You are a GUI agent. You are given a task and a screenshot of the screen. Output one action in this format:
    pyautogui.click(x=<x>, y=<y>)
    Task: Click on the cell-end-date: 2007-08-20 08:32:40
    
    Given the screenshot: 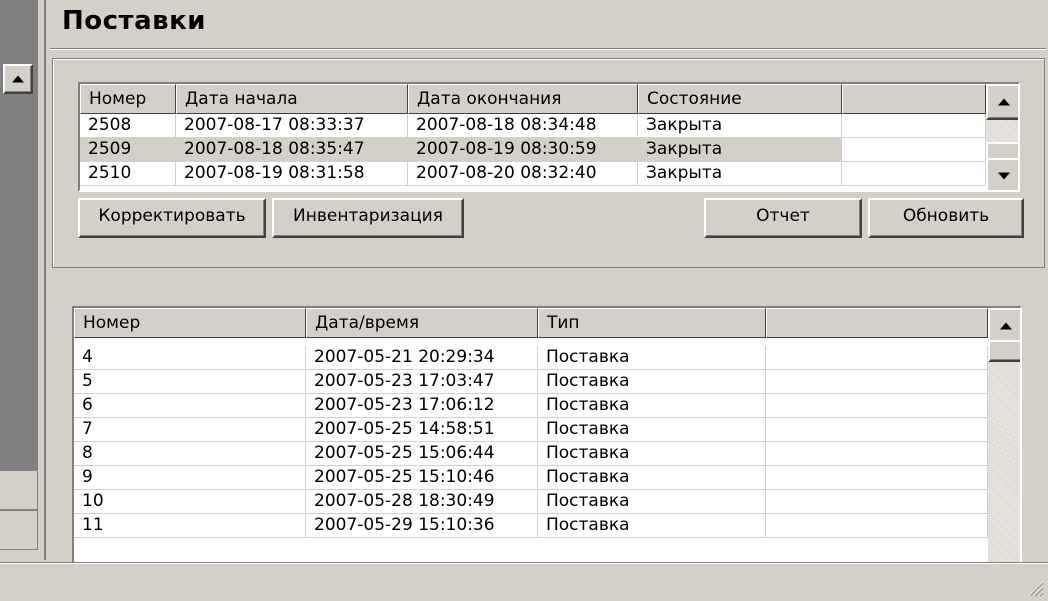 What is the action you would take?
    pyautogui.click(x=523, y=174)
    